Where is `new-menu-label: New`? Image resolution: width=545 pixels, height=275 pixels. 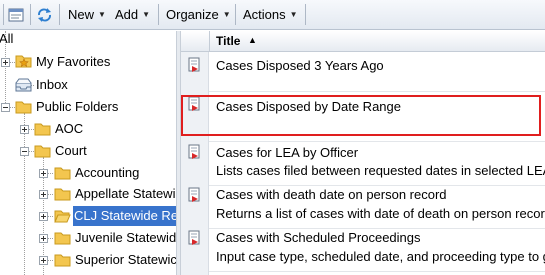
new-menu-label: New is located at coordinates (81, 14).